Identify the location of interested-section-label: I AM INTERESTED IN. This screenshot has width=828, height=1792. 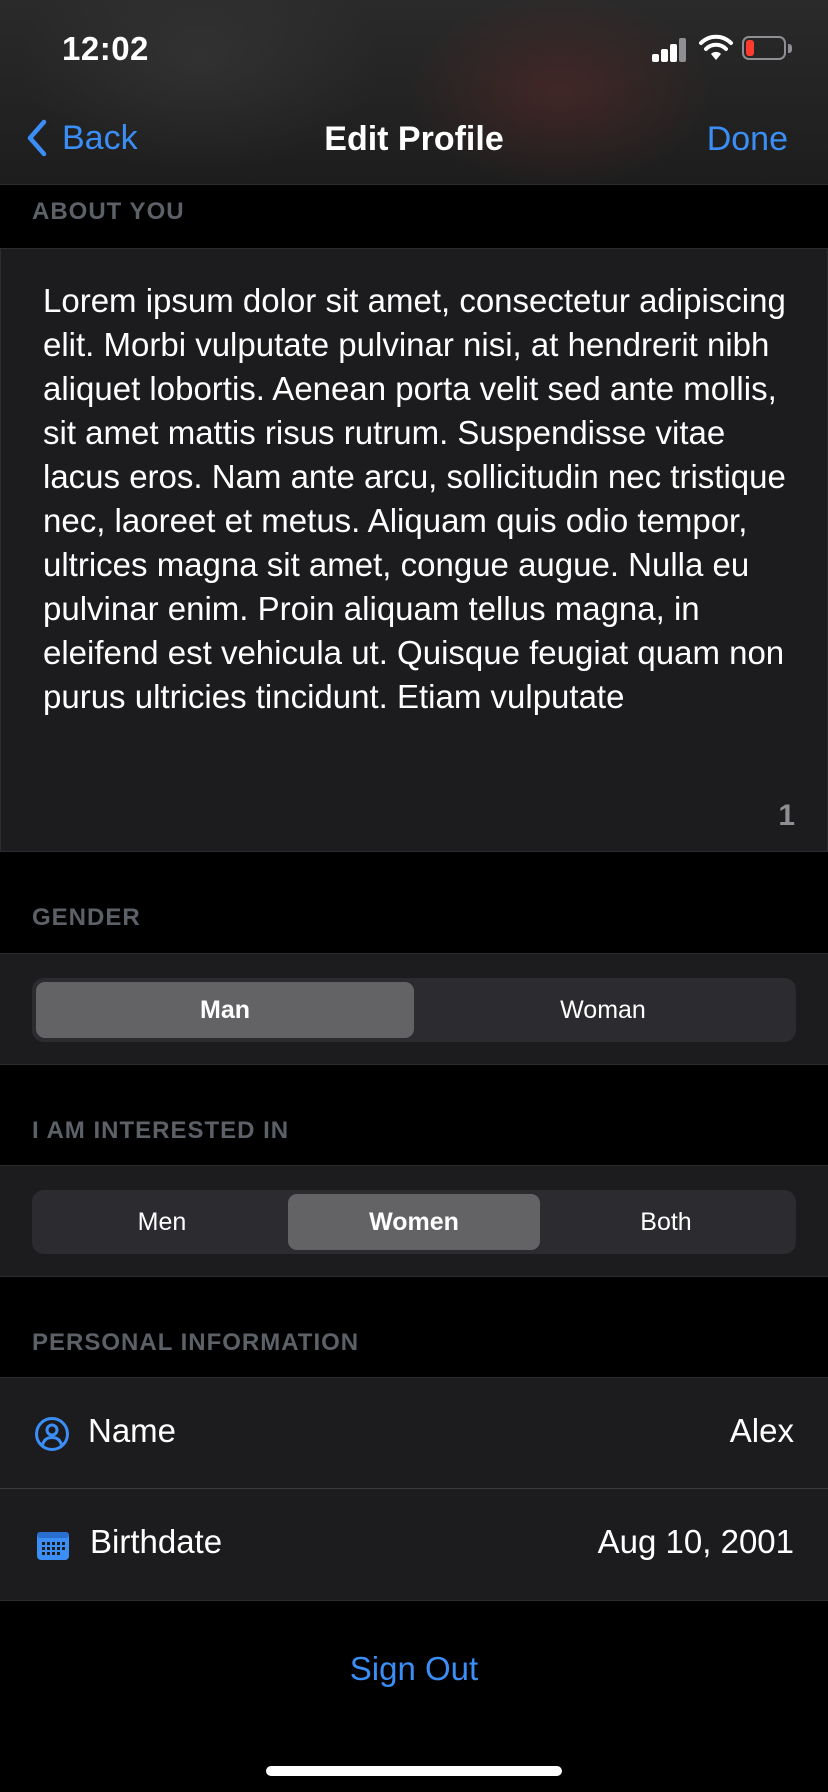
(161, 1130).